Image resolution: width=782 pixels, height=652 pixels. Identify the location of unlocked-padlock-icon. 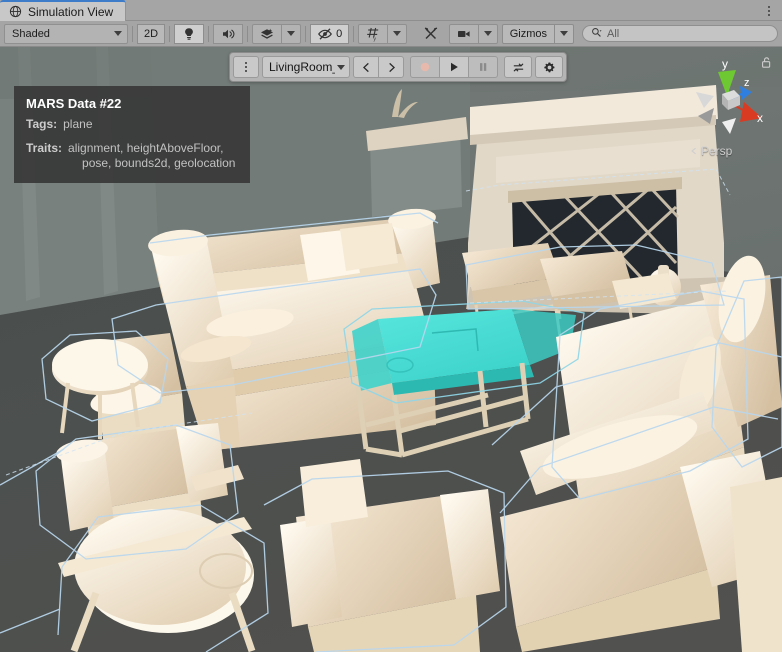
(766, 62).